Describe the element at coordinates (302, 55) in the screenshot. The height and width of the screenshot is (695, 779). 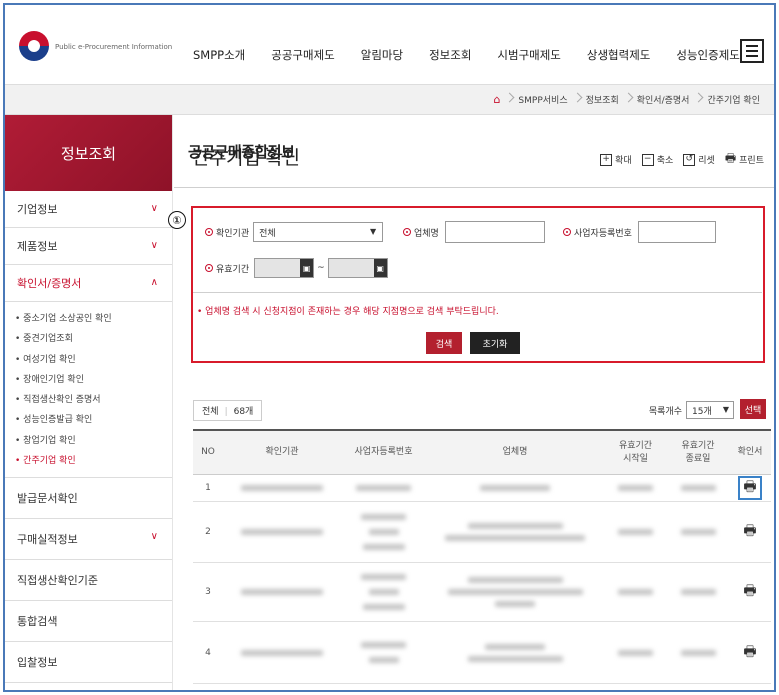
I see `nav-public-purchase: 공공구매제도` at that location.